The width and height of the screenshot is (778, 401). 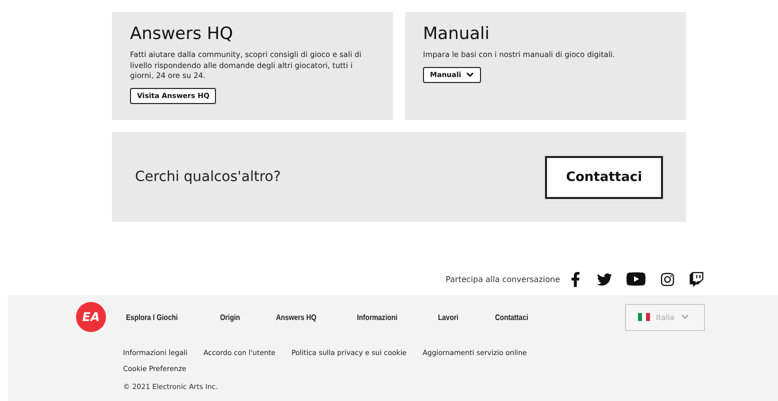 I want to click on banner-text: Cerchi qualcos'altro?, so click(x=208, y=177).